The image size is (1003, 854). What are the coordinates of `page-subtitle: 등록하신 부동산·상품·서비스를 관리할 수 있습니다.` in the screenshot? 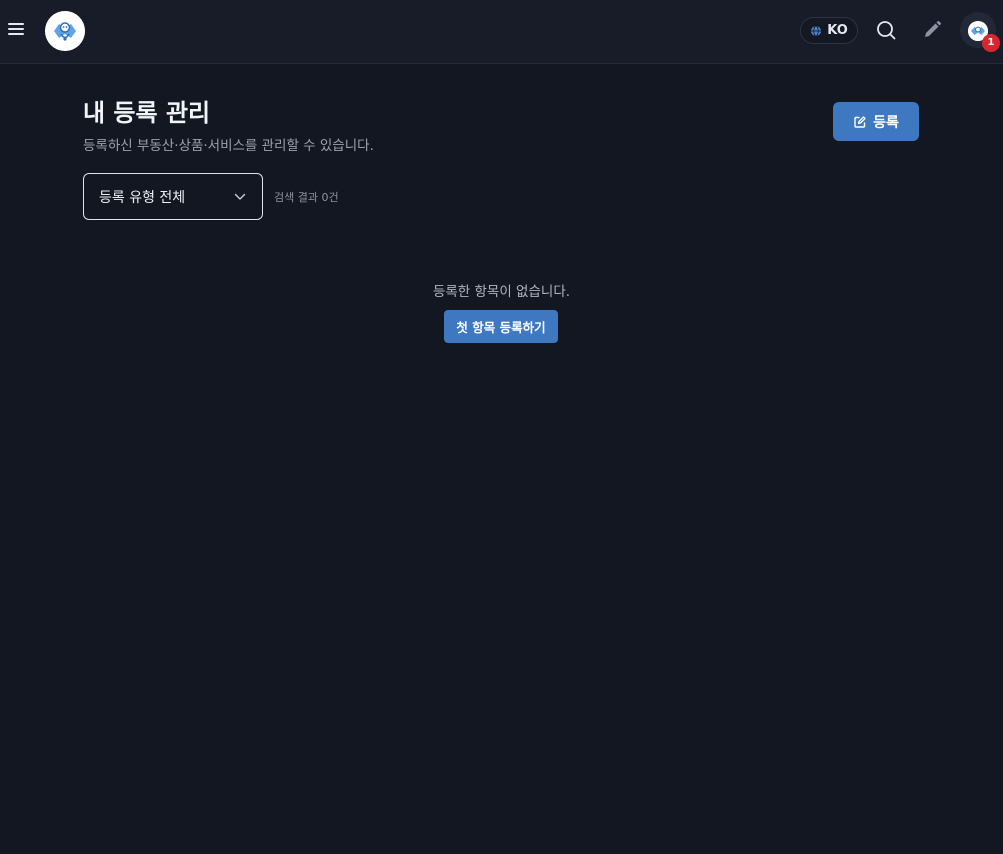 It's located at (228, 146).